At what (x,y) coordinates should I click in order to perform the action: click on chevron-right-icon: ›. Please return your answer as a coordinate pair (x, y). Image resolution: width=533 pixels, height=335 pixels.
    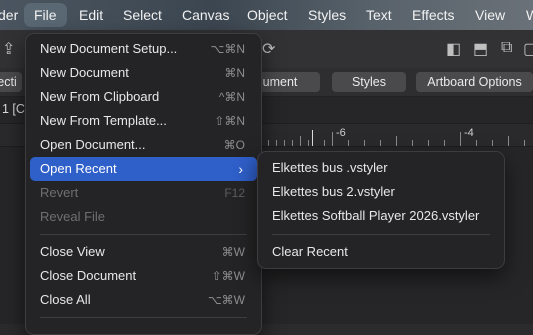
    Looking at the image, I should click on (240, 169).